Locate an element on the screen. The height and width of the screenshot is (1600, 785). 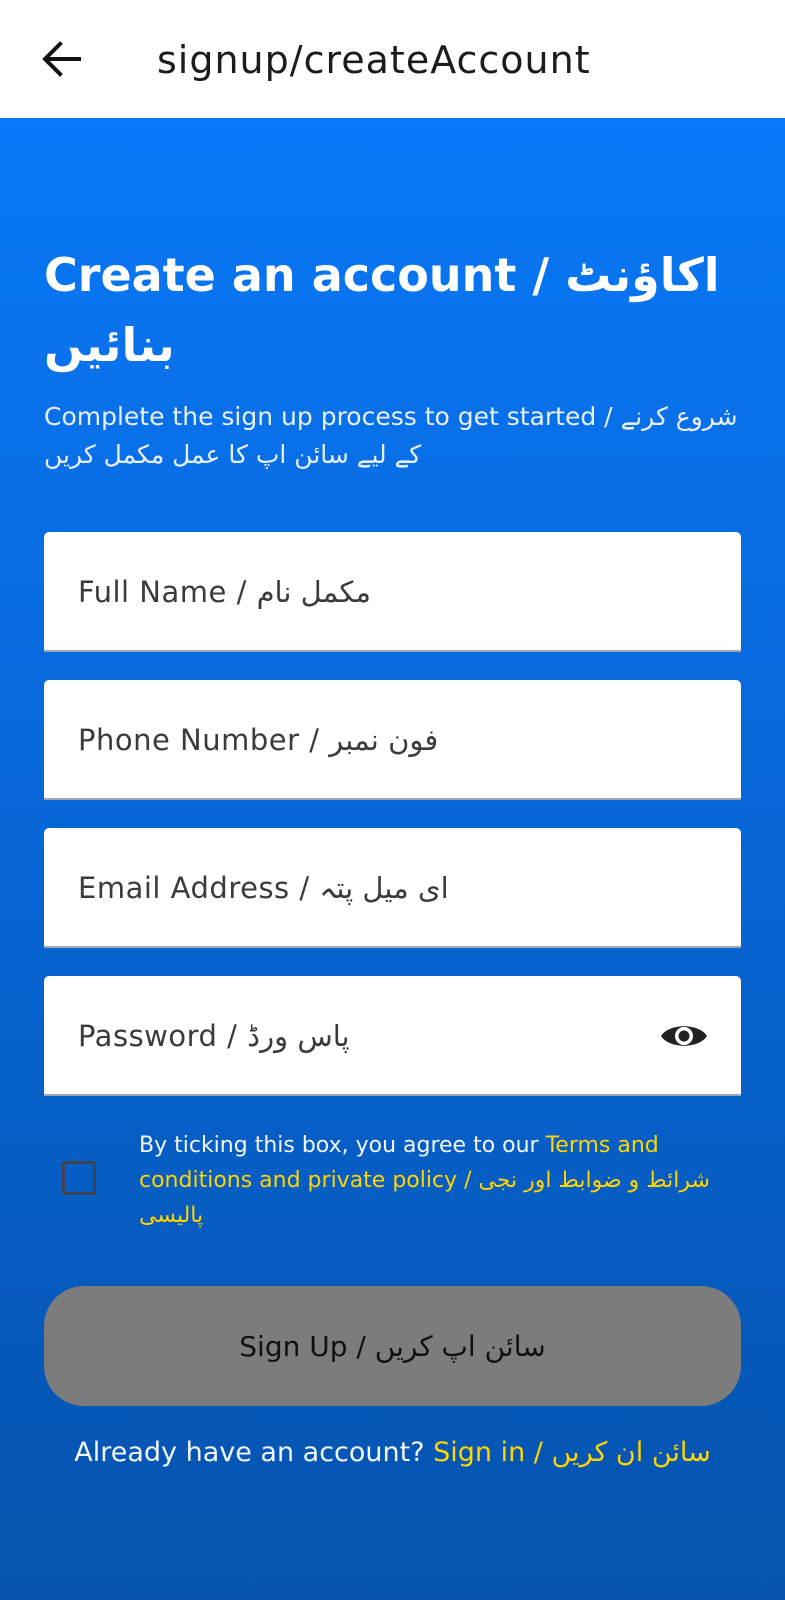
back-button is located at coordinates (61, 59).